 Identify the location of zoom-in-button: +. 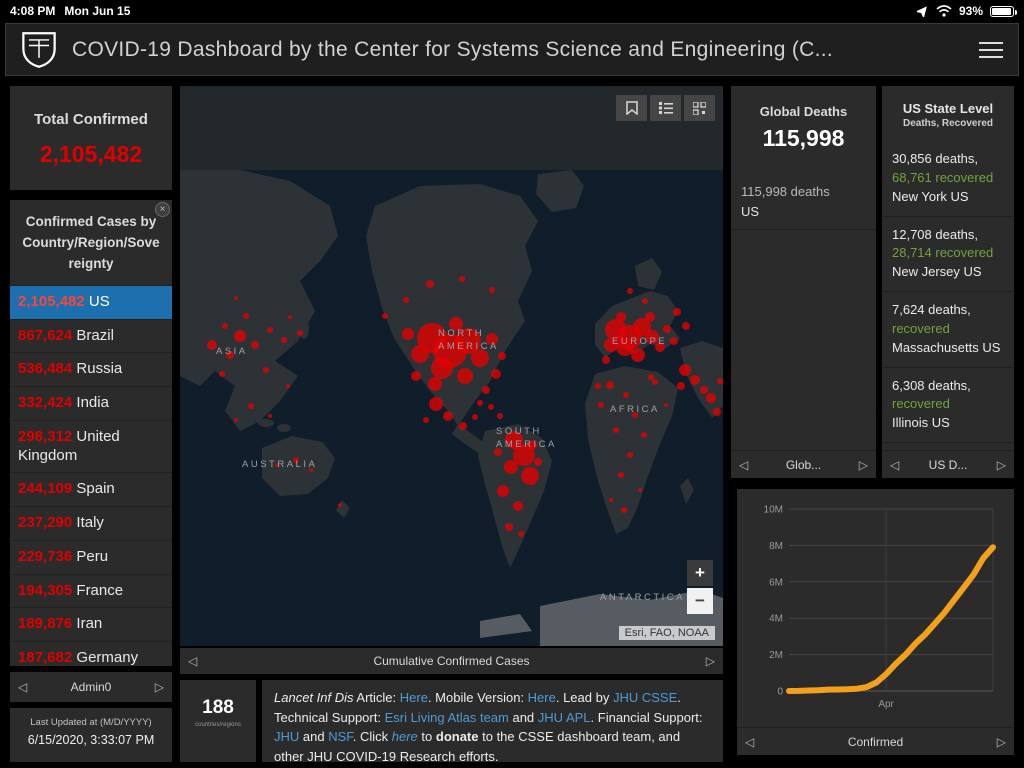
(700, 573).